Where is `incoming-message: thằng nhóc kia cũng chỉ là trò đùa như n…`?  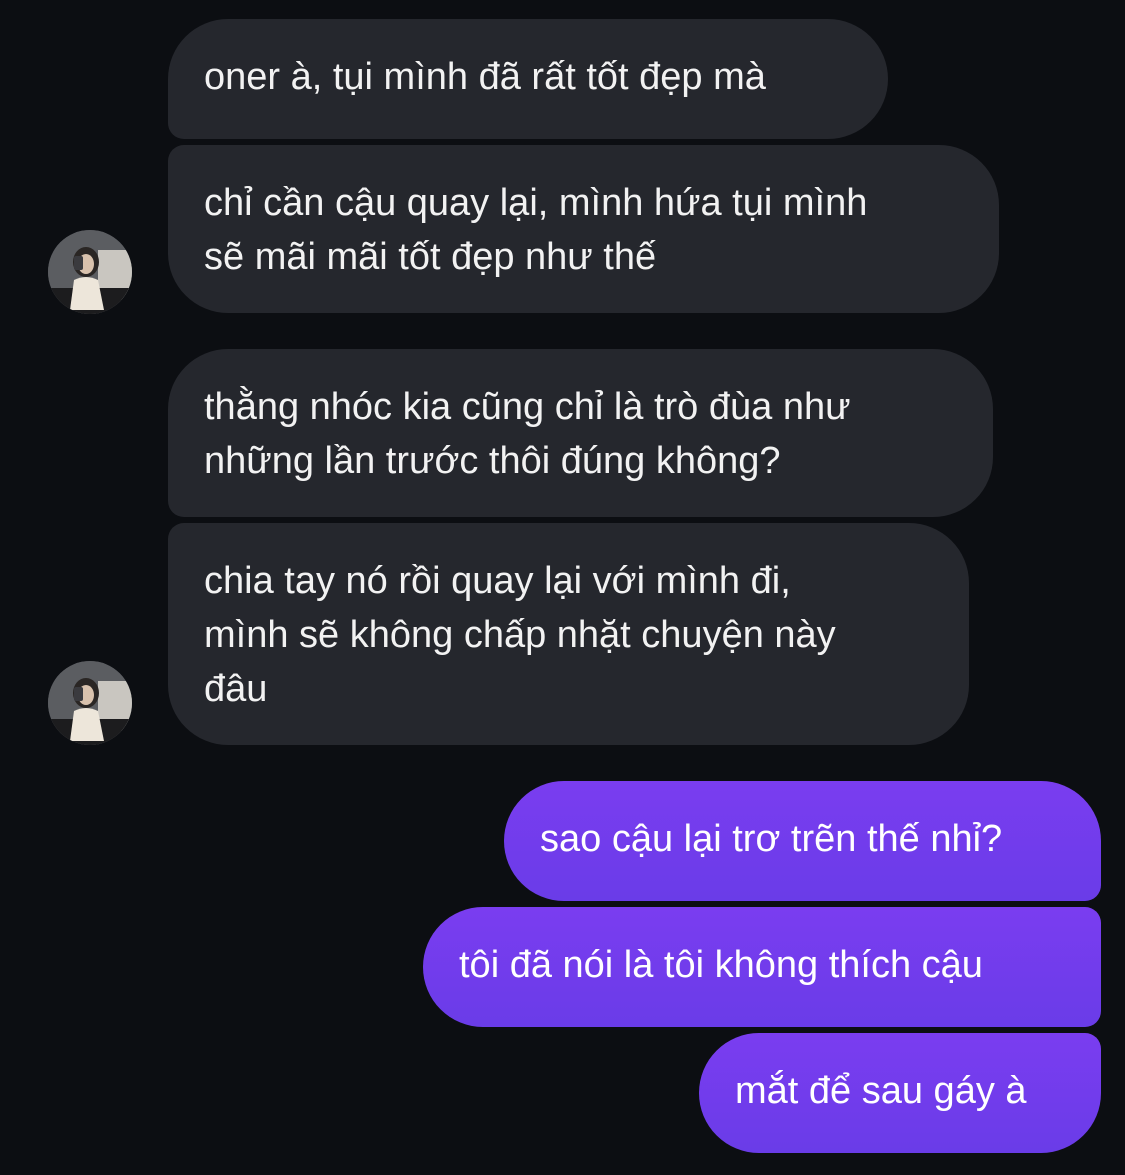 incoming-message: thằng nhóc kia cũng chỉ là trò đùa như n… is located at coordinates (580, 433).